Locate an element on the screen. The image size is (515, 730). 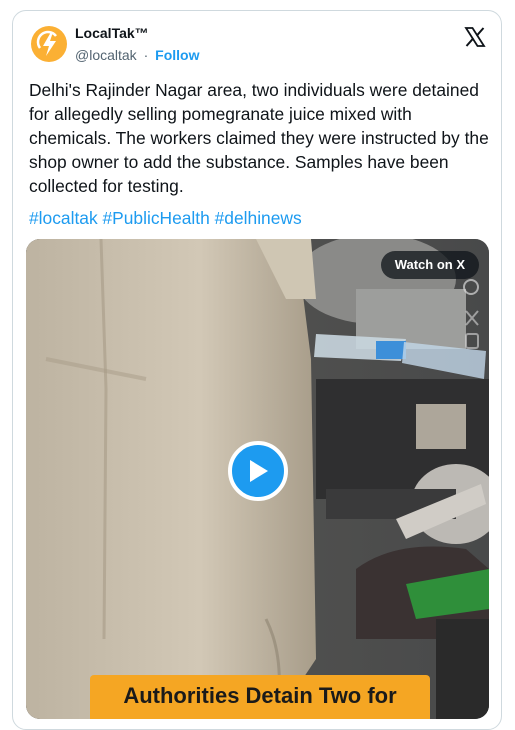
video-caption: Authorities Detain Two for is located at coordinates (260, 695).